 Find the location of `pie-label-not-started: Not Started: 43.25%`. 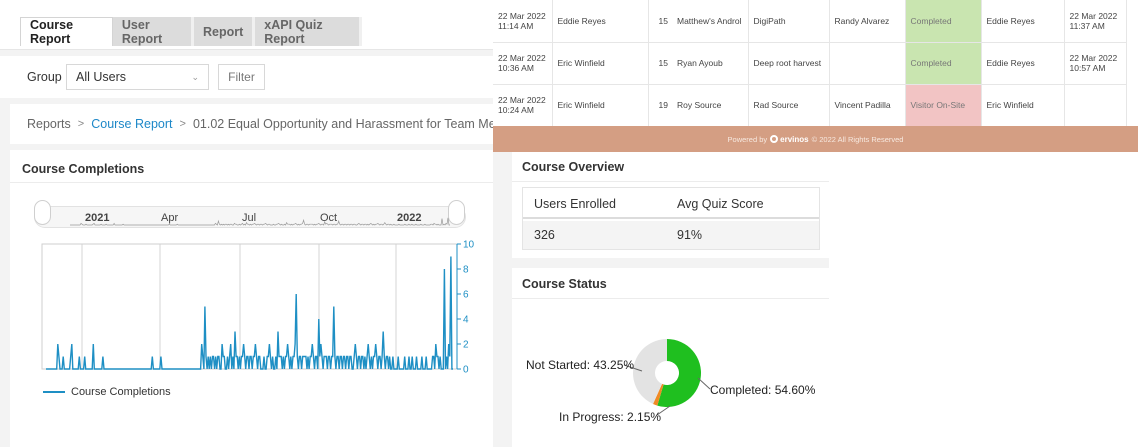

pie-label-not-started: Not Started: 43.25% is located at coordinates (580, 365).